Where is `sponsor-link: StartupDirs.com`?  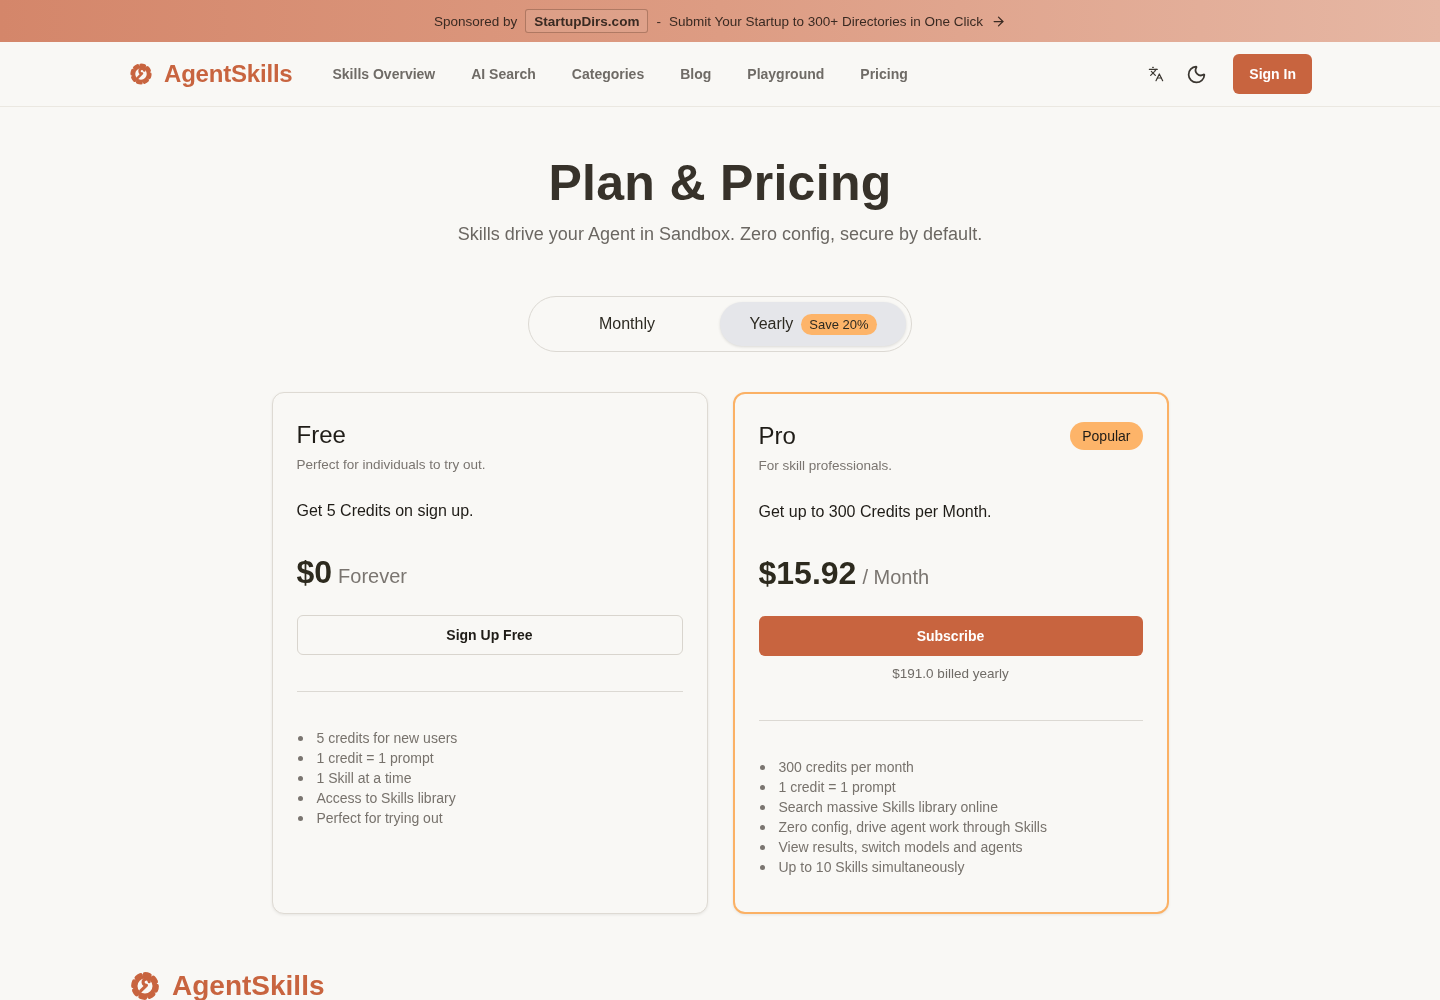 sponsor-link: StartupDirs.com is located at coordinates (587, 21).